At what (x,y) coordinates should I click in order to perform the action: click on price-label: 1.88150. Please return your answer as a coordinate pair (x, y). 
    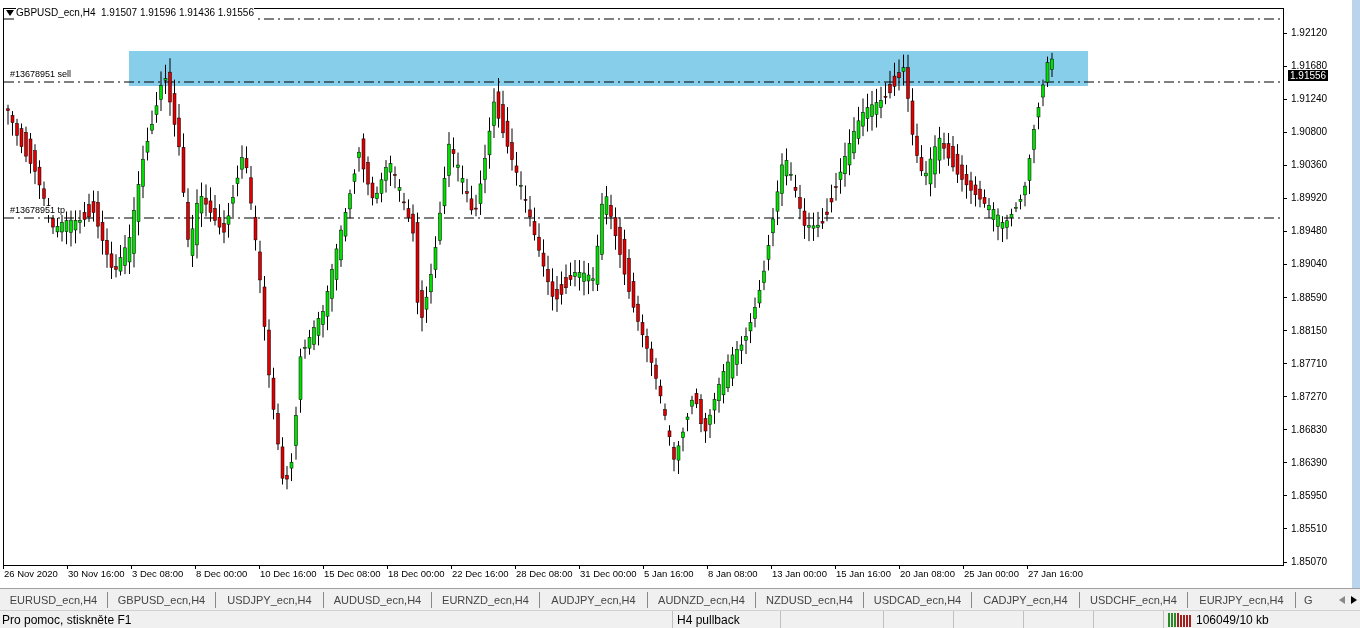
    Looking at the image, I should click on (1309, 330).